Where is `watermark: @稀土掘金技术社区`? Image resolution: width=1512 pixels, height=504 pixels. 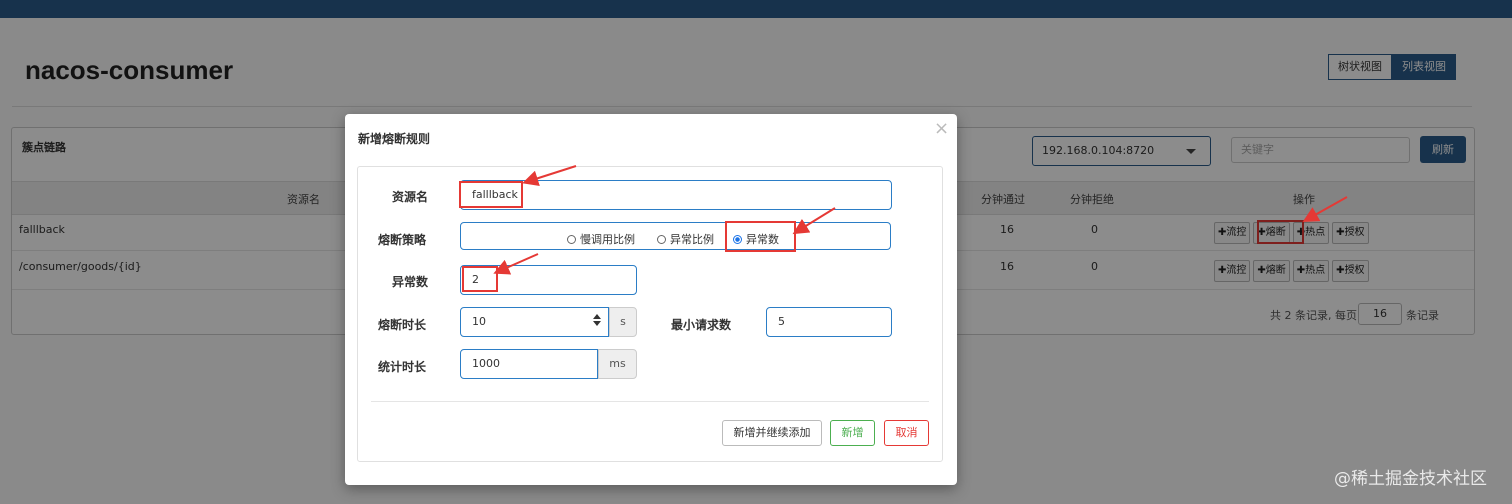 watermark: @稀土掘金技术社区 is located at coordinates (1410, 479).